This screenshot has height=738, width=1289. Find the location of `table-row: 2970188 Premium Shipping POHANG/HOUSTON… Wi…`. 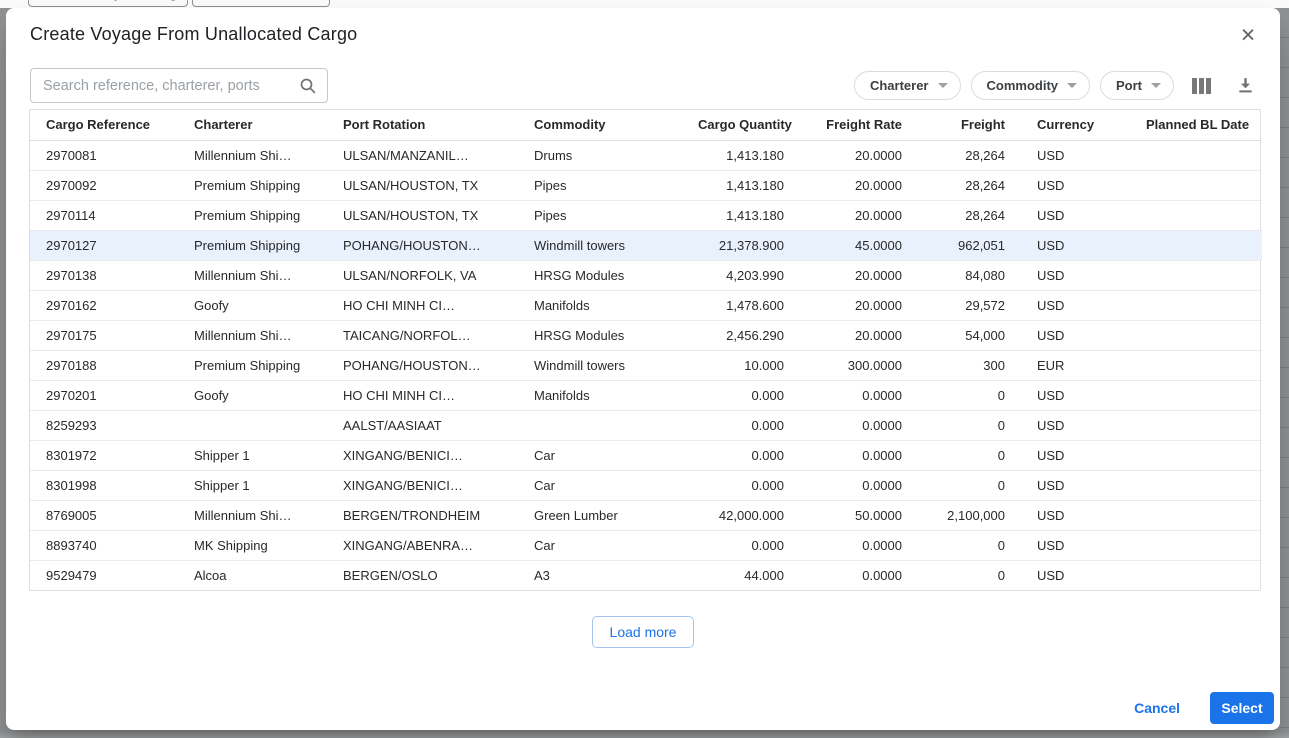

table-row: 2970188 Premium Shipping POHANG/HOUSTON… Wi… is located at coordinates (646, 365).